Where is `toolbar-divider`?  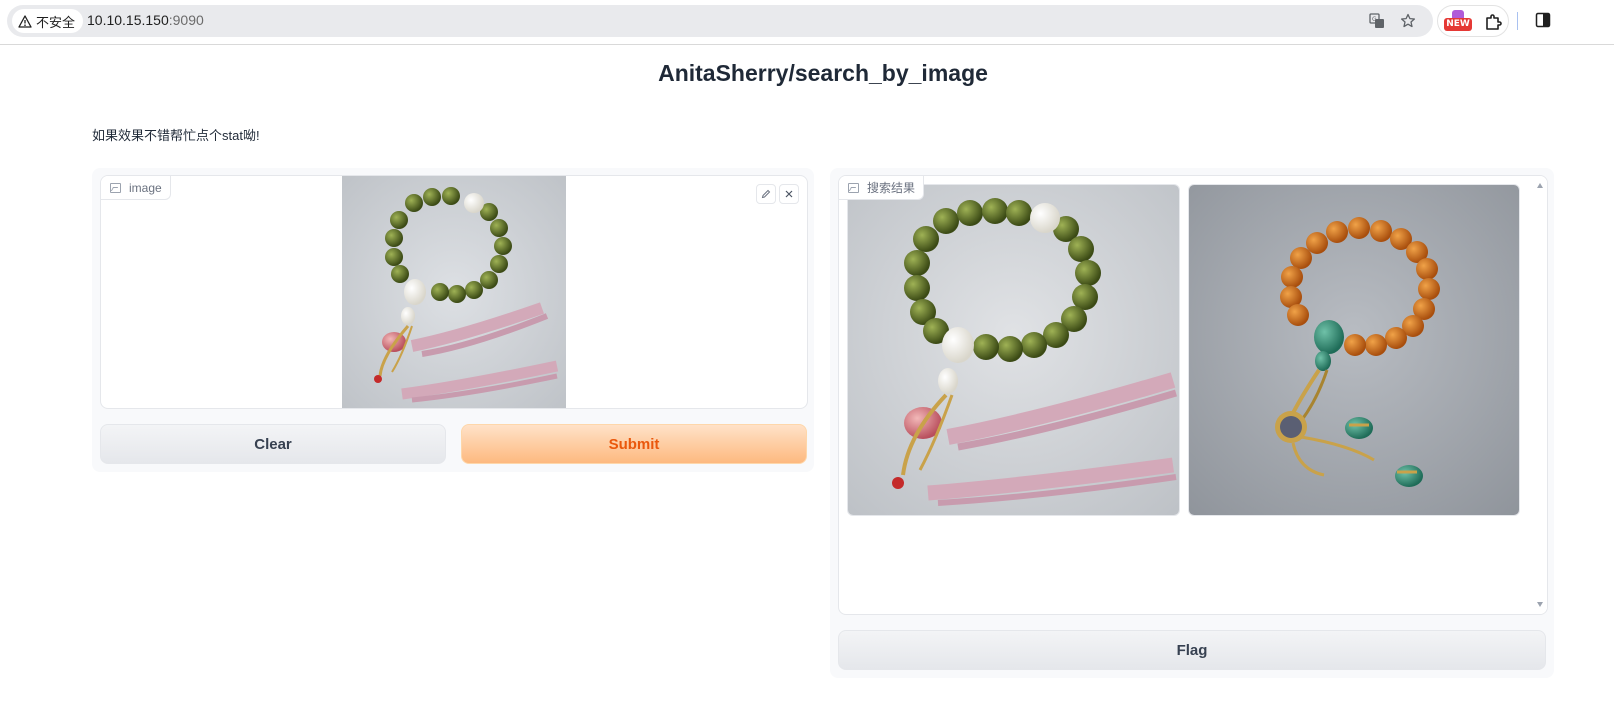 toolbar-divider is located at coordinates (1517, 21).